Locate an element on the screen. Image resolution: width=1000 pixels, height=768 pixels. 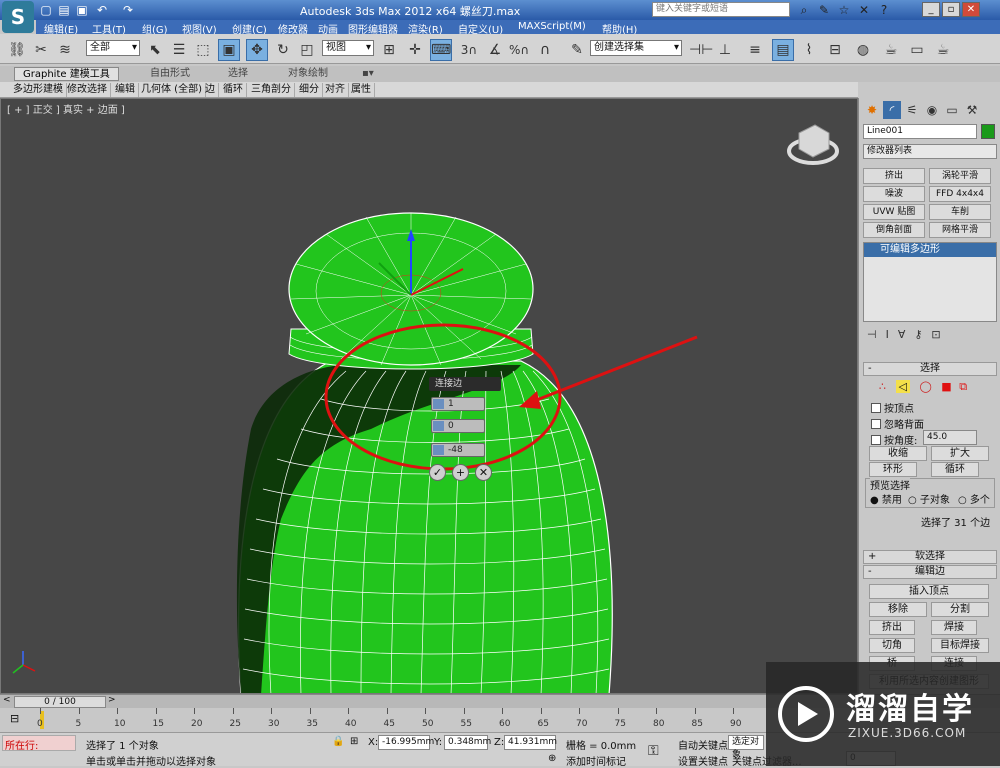
star-icon: ☆ is located at coordinates (844, 10).